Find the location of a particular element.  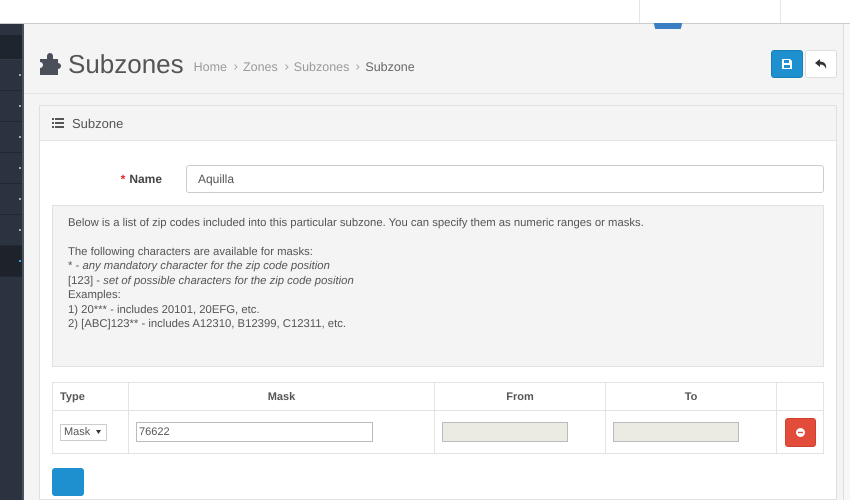

mask-input: 76622 is located at coordinates (254, 432).